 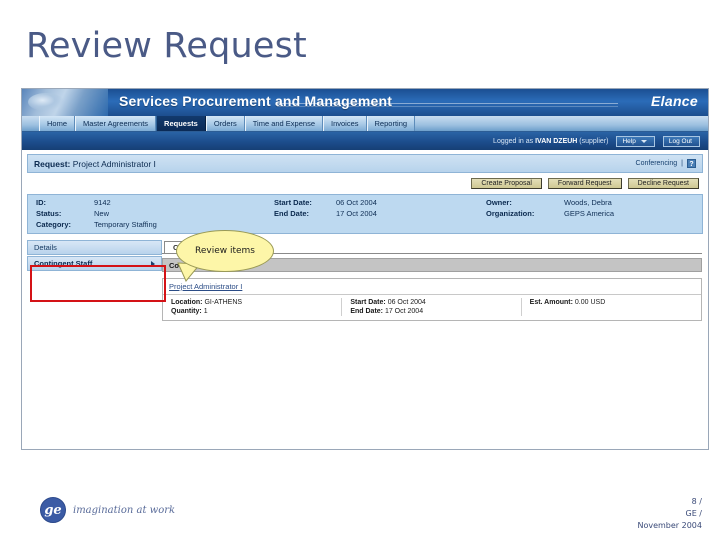 I want to click on item-col-left: Location: GI-ATHENS Quantity: 1, so click(x=253, y=307).